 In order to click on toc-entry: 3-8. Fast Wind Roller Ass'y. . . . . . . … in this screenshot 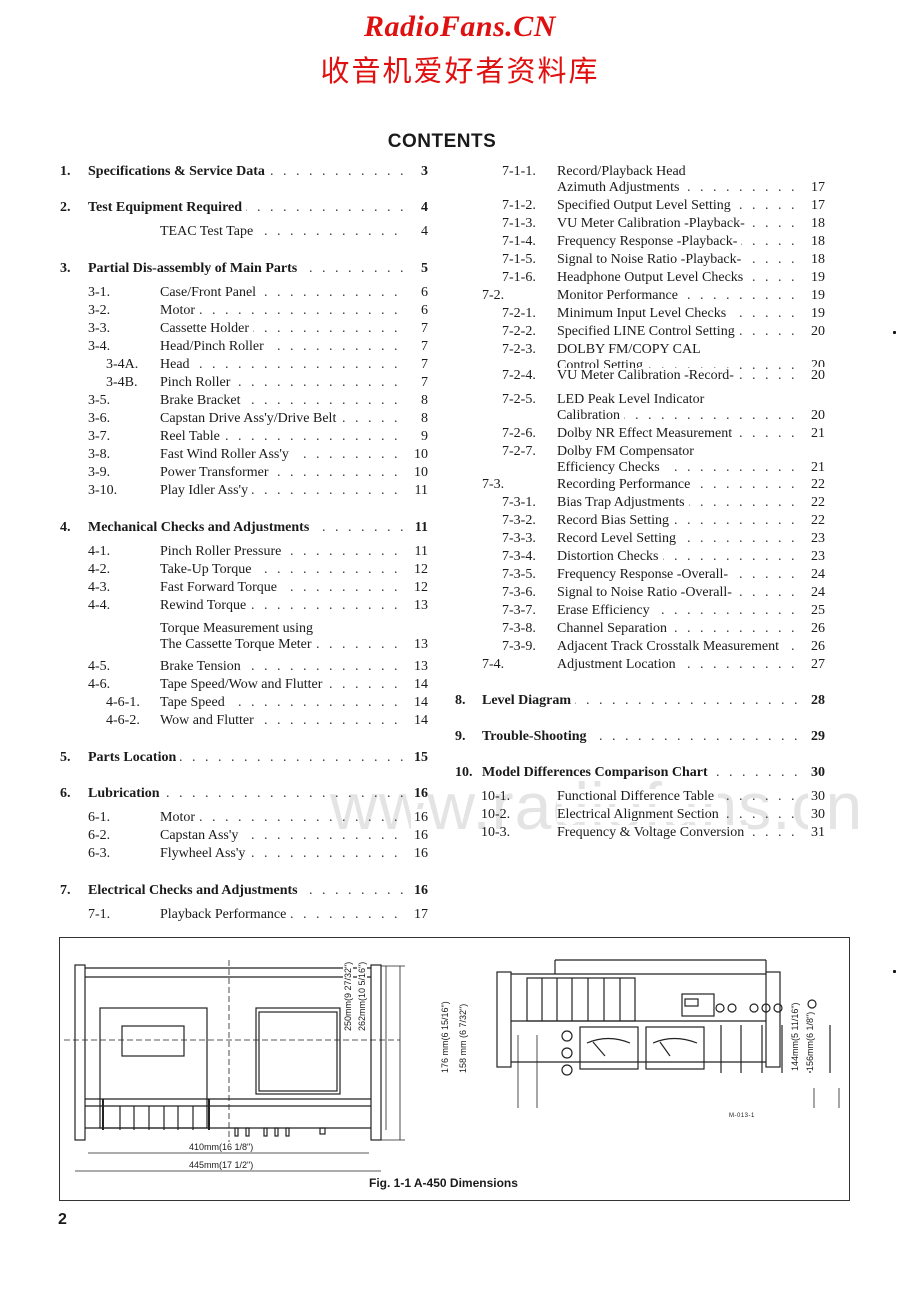, I will do `click(244, 455)`.